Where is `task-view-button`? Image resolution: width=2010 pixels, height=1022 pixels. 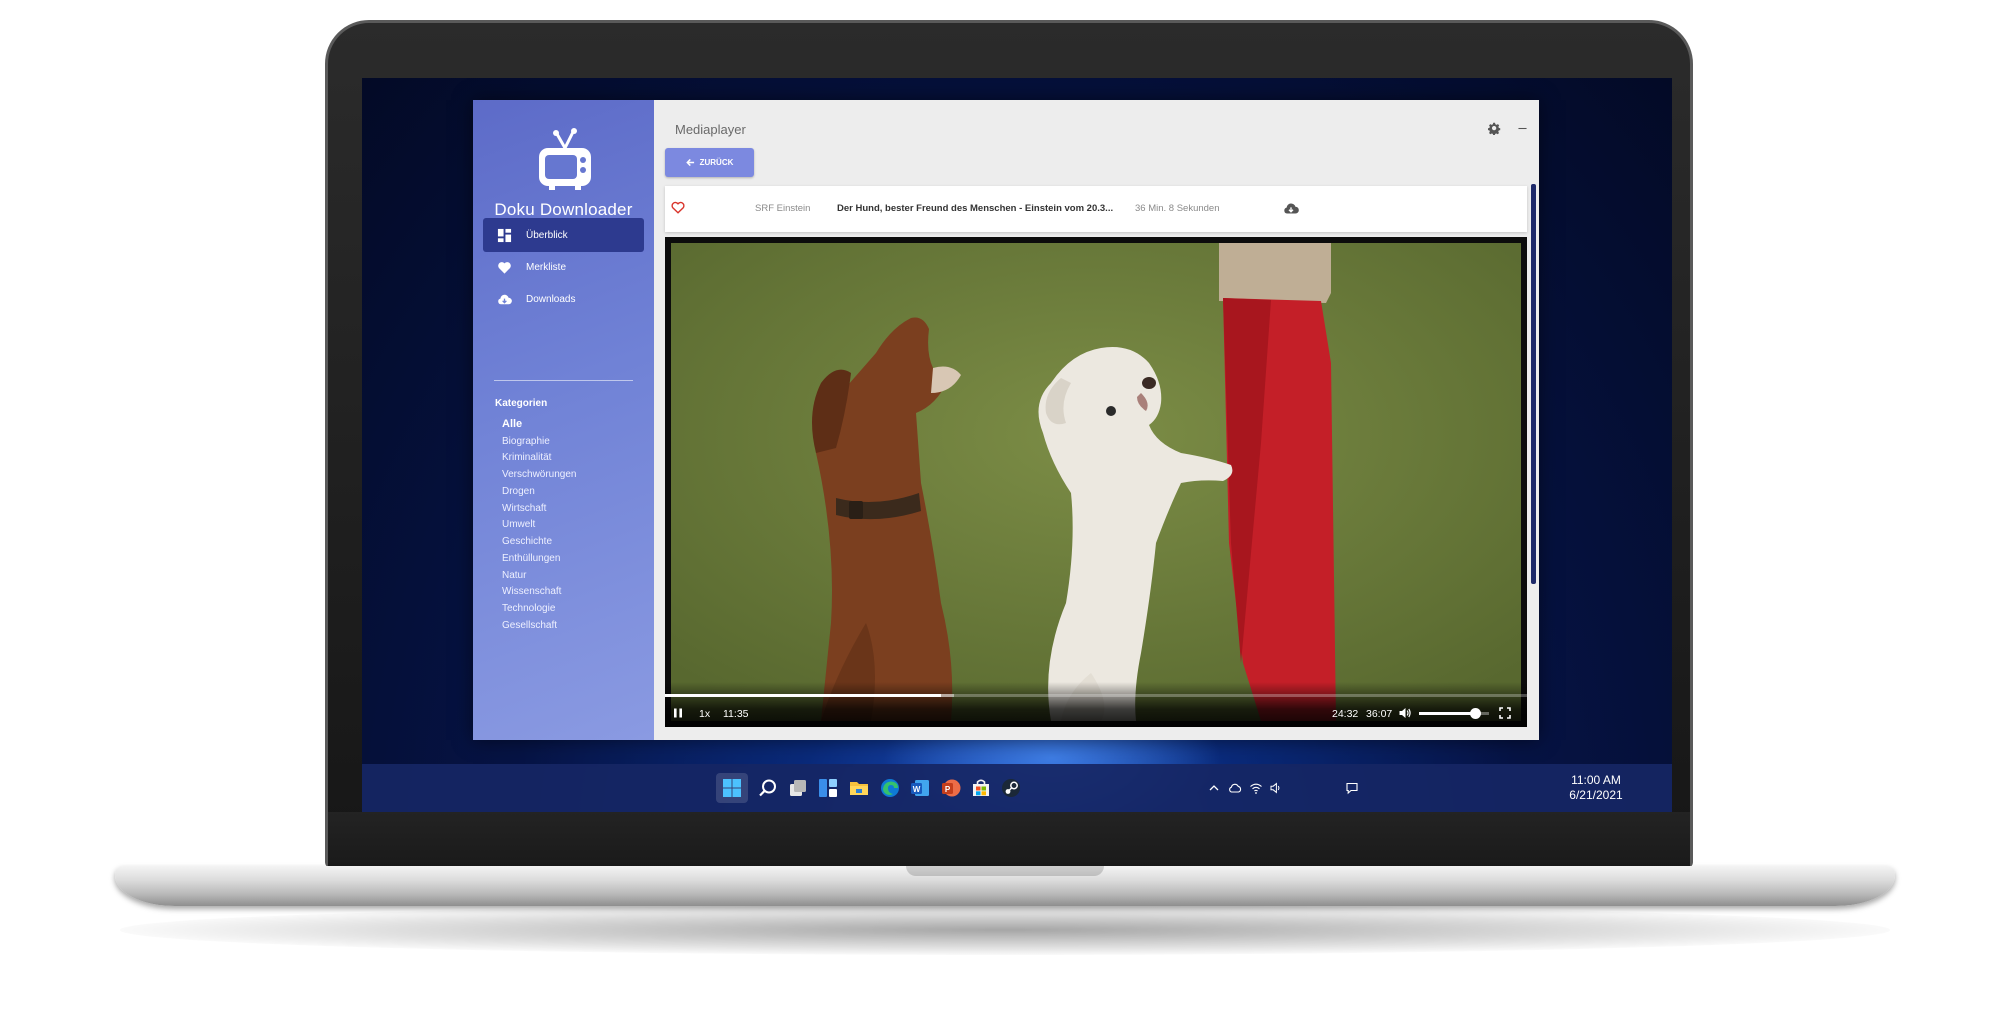
task-view-button is located at coordinates (798, 788).